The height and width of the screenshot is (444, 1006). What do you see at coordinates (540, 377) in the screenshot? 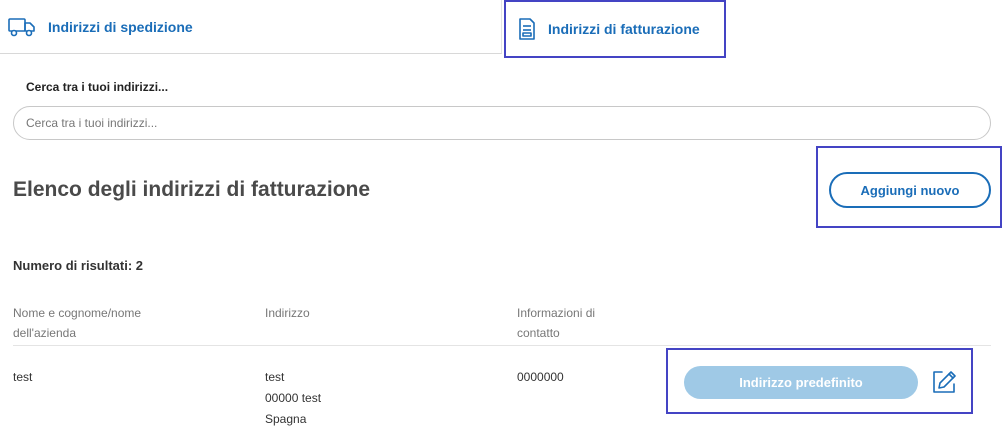
I see `row-contact: 0000000` at bounding box center [540, 377].